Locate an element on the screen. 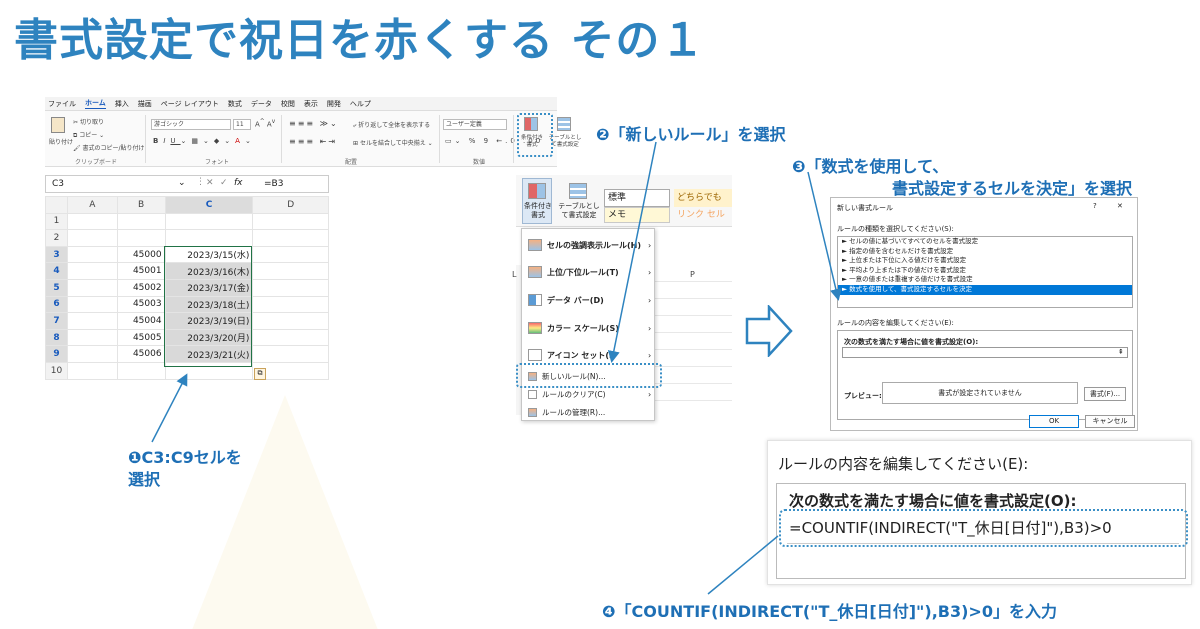 This screenshot has width=1200, height=629. step1-arrow is located at coordinates (169, 408).